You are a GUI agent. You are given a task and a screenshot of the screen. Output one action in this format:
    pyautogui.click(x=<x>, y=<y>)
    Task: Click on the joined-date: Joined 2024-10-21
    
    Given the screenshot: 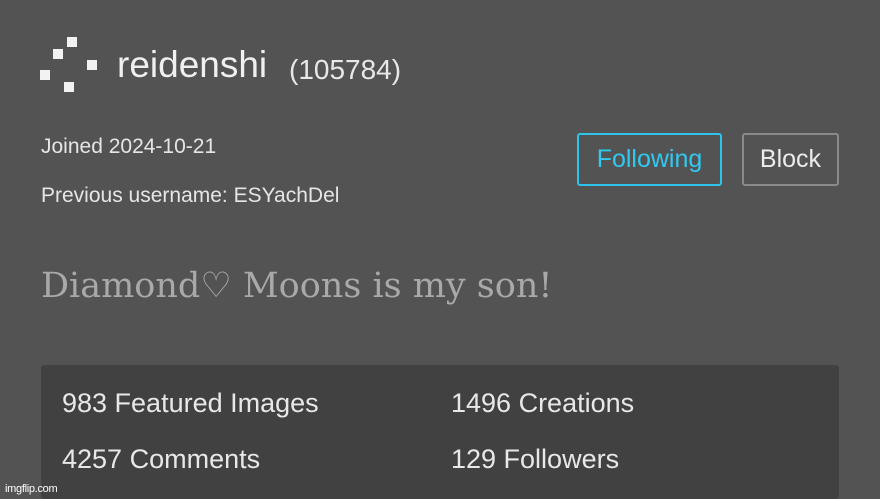 What is the action you would take?
    pyautogui.click(x=129, y=146)
    